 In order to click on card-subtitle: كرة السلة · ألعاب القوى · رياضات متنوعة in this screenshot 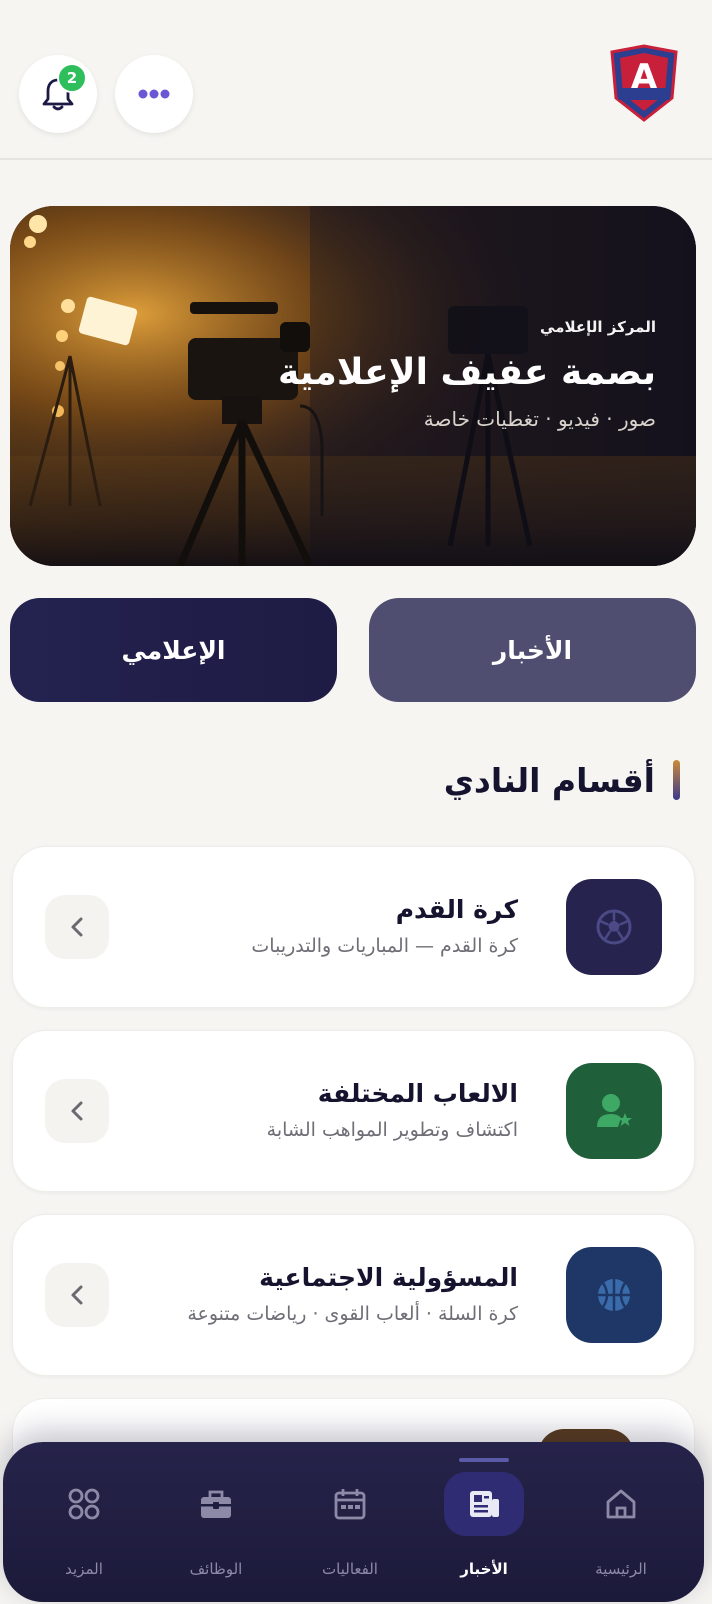, I will do `click(352, 1314)`.